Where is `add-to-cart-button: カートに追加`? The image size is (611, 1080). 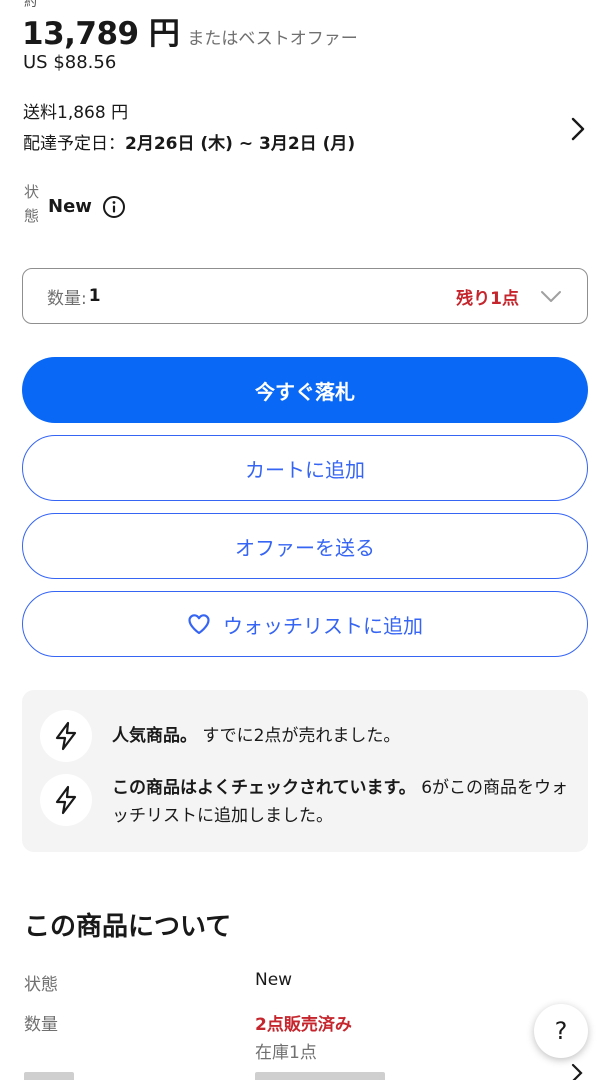
add-to-cart-button: カートに追加 is located at coordinates (305, 468).